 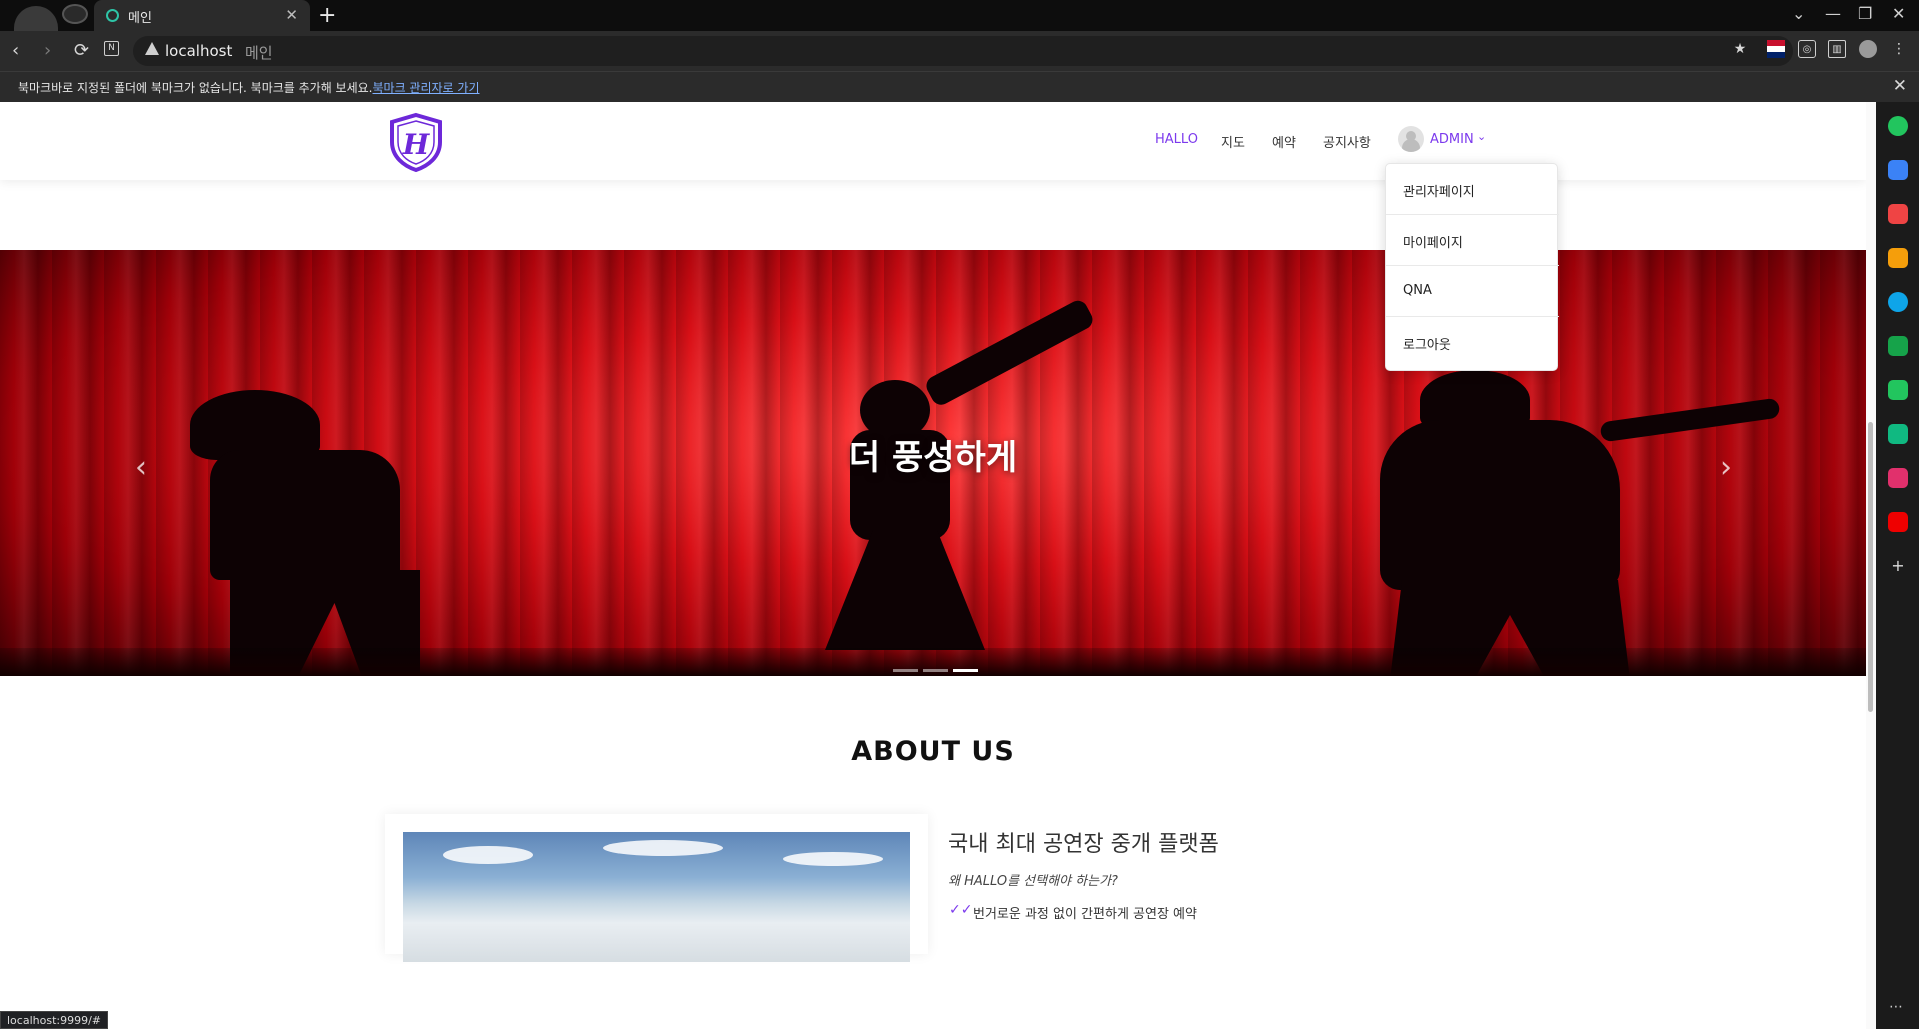 What do you see at coordinates (1898, 170) in the screenshot?
I see `briefcase-icon` at bounding box center [1898, 170].